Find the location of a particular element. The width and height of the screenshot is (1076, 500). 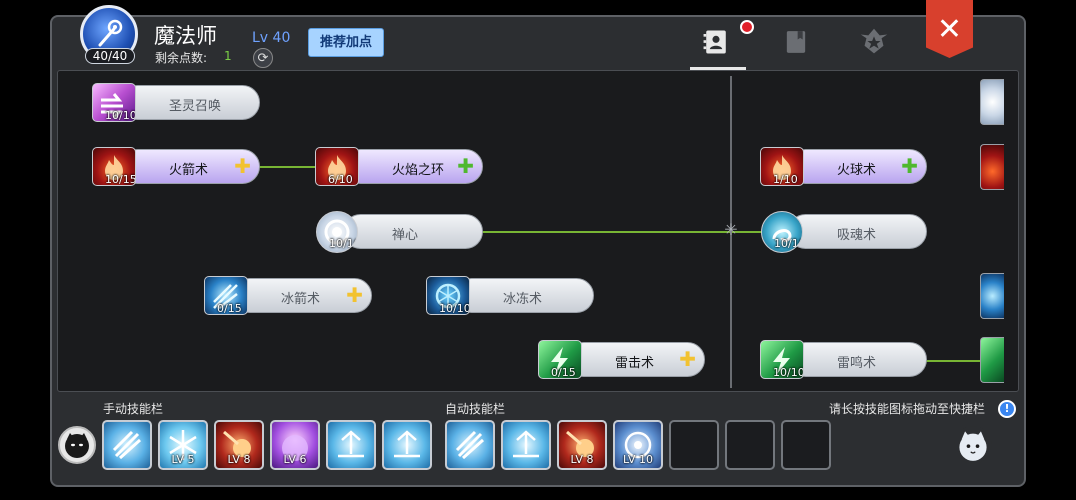

ice-arrow-skill-icon: 0/15 is located at coordinates (226, 295).